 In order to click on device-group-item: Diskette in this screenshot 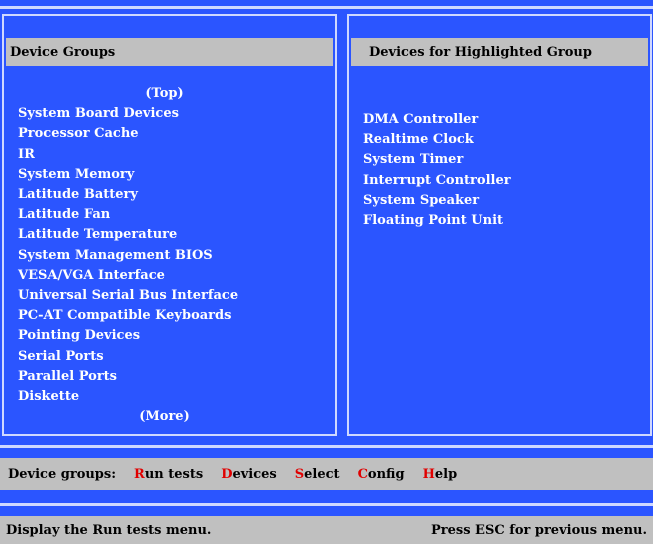, I will do `click(174, 397)`.